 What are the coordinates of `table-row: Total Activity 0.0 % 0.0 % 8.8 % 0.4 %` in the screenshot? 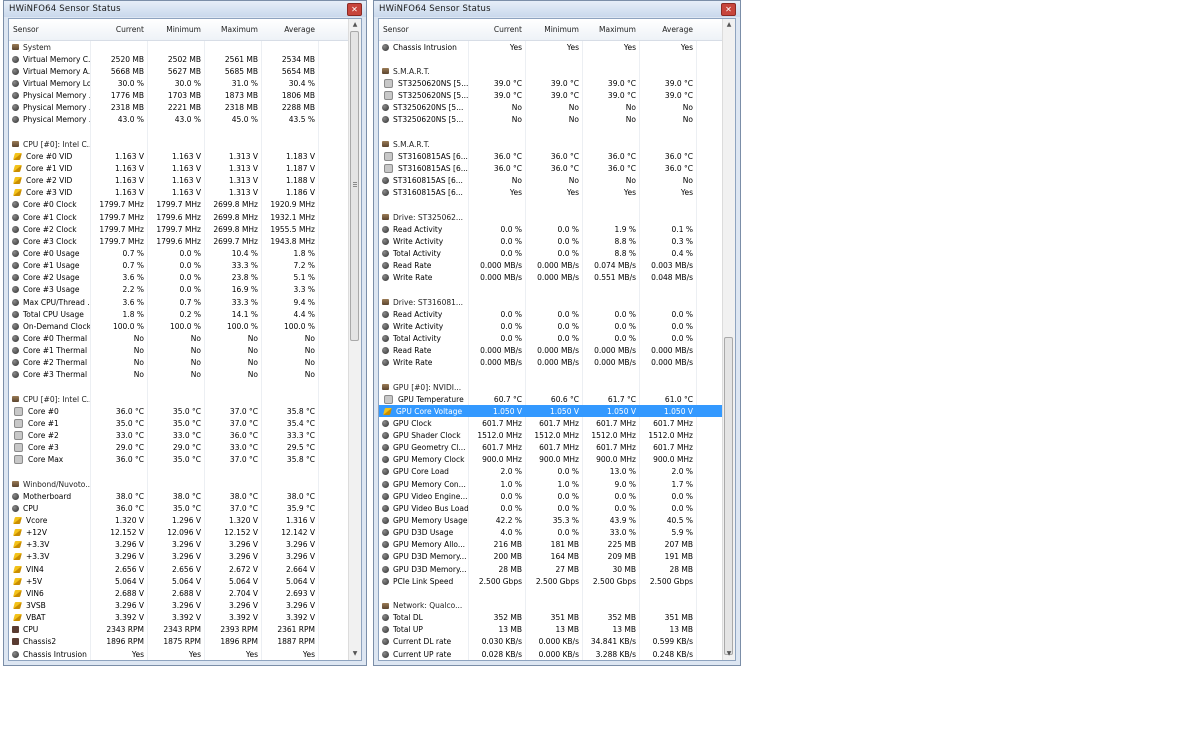 It's located at (550, 253).